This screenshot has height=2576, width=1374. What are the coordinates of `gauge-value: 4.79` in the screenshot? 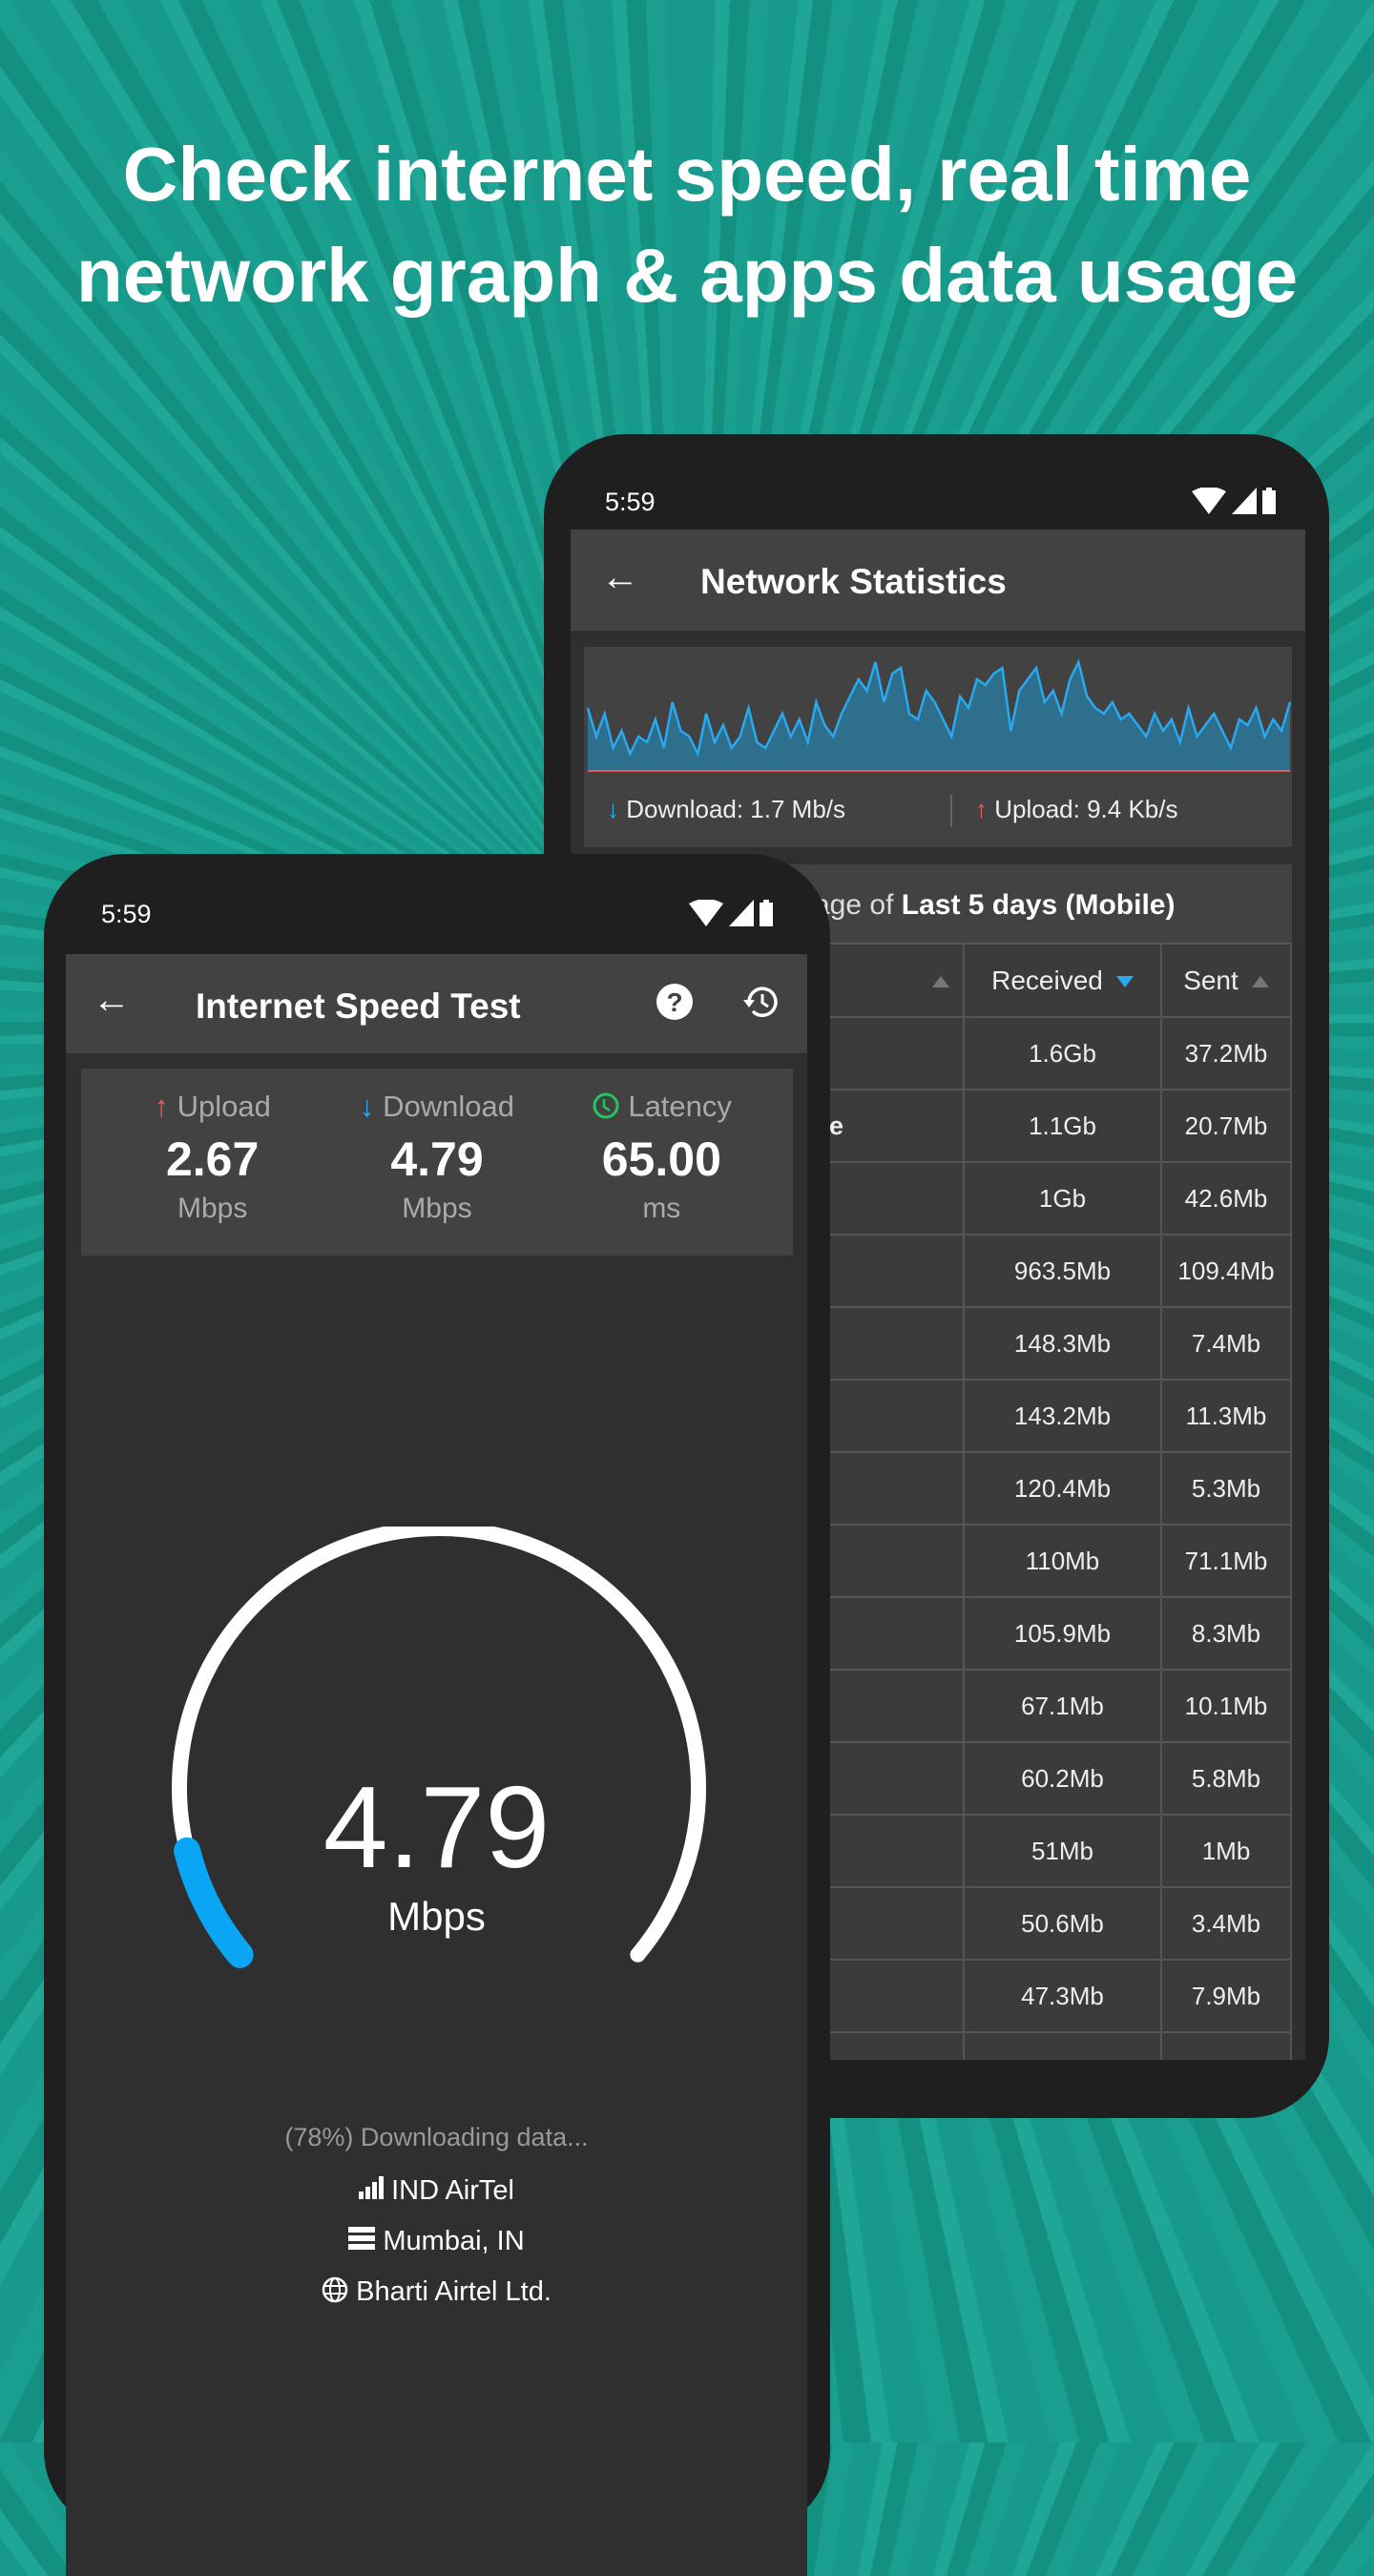 It's located at (437, 1827).